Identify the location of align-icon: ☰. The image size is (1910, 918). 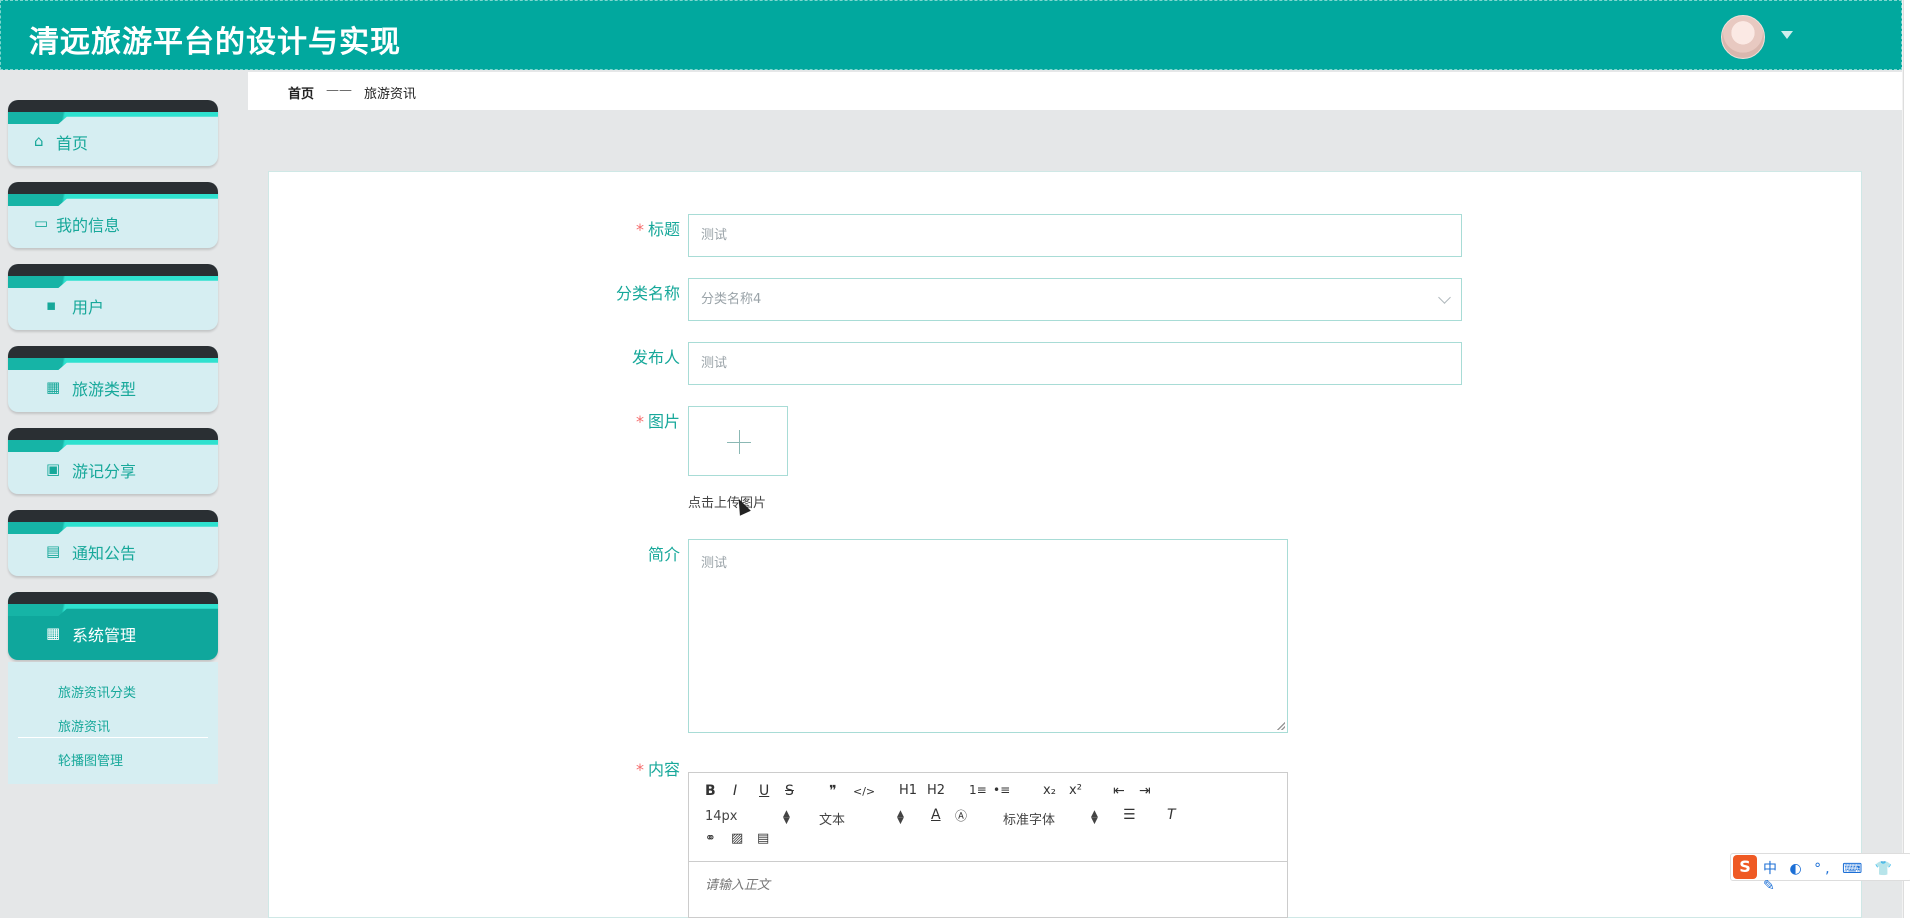
(1129, 815).